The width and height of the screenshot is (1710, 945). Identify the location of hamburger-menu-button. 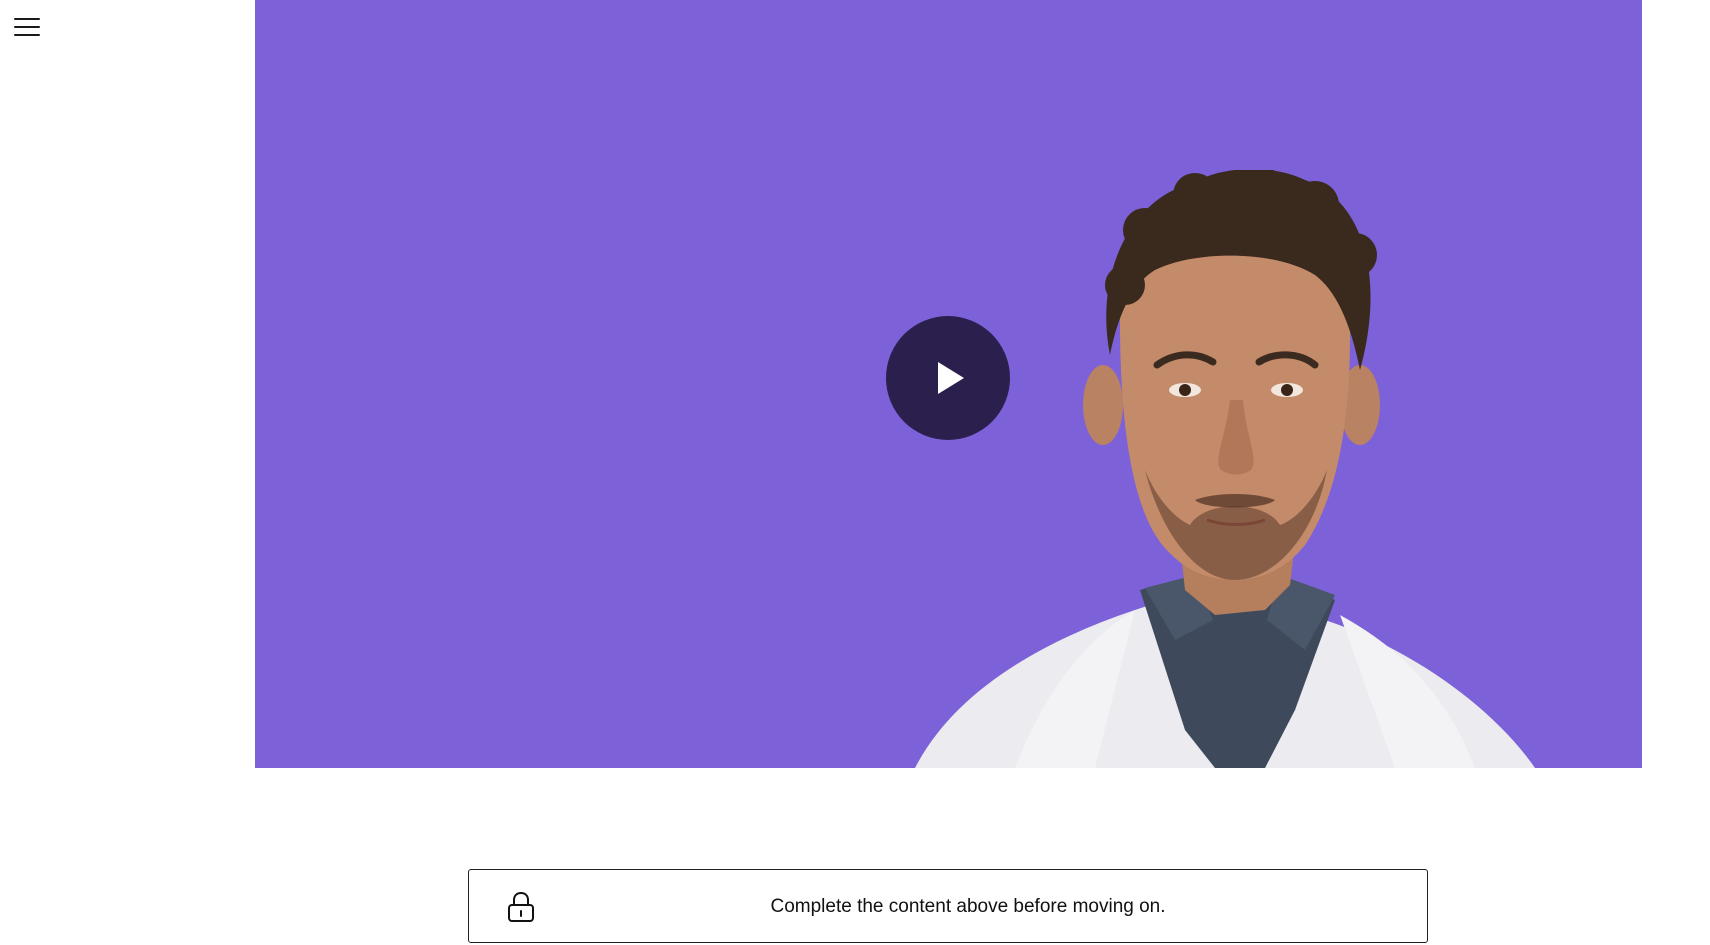
(27, 27).